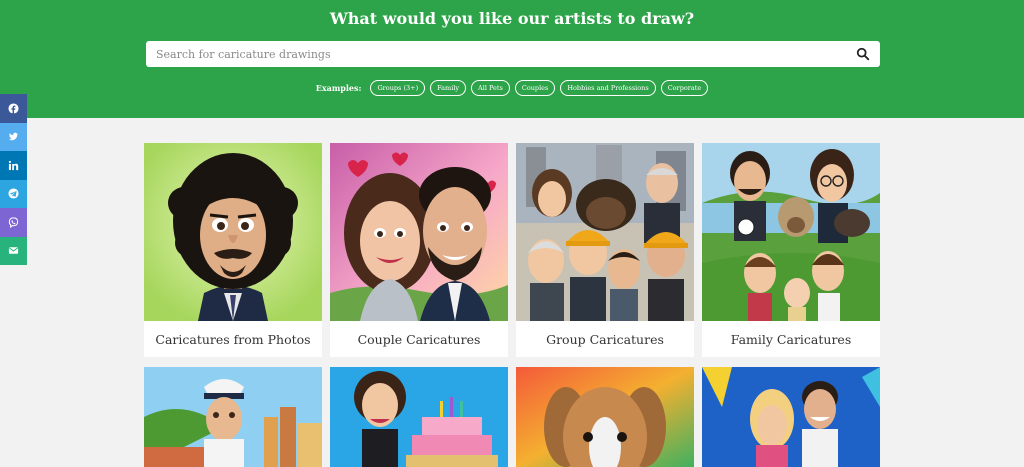  I want to click on facebook-share-button, so click(13, 108).